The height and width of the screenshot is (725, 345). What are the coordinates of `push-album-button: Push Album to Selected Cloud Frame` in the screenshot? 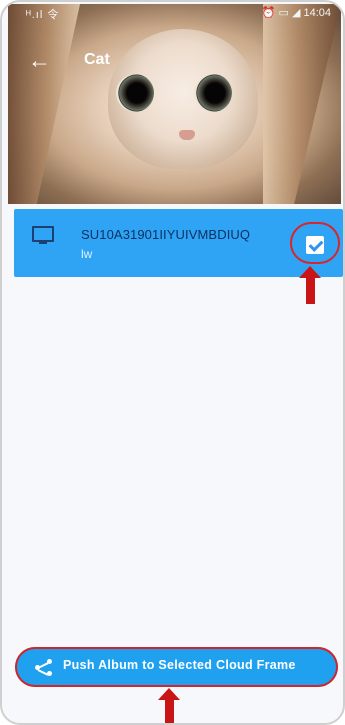 It's located at (176, 667).